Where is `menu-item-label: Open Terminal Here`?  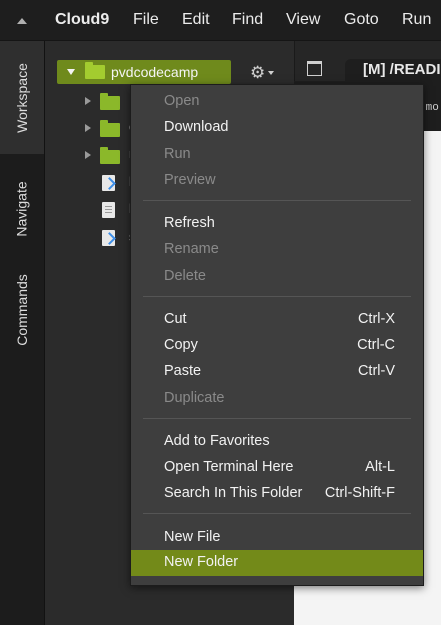 menu-item-label: Open Terminal Here is located at coordinates (229, 467).